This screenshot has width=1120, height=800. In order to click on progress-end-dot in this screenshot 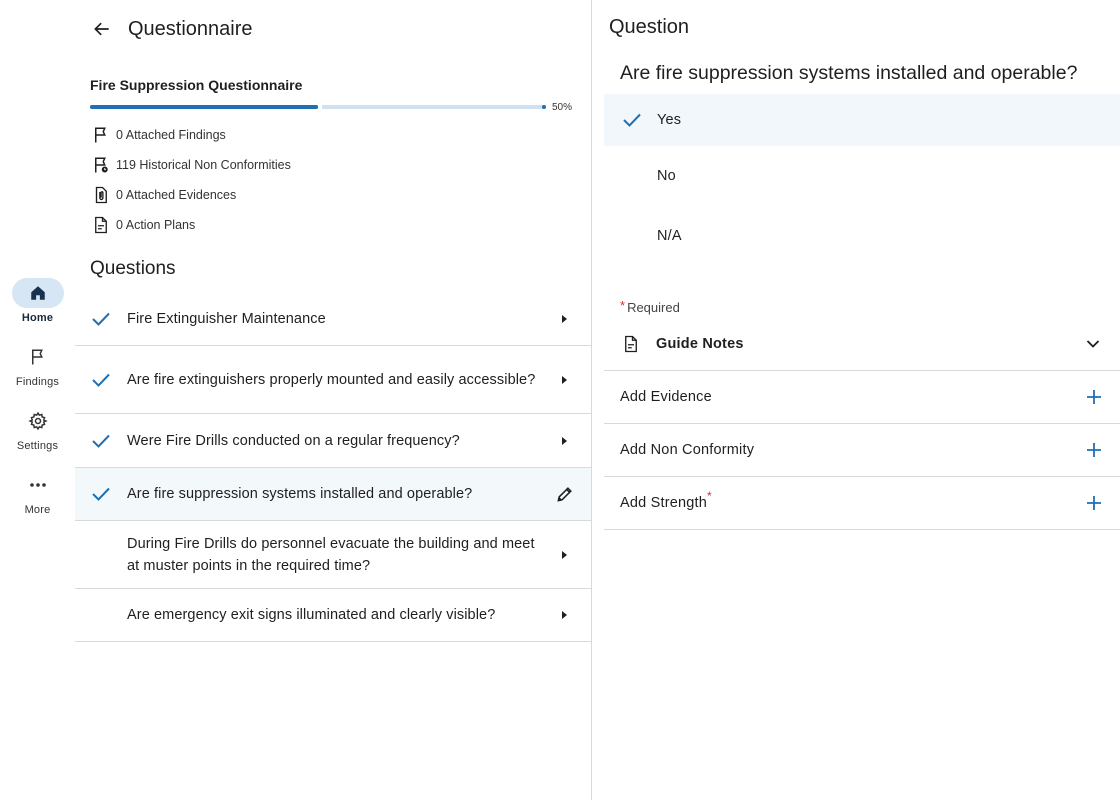, I will do `click(544, 107)`.